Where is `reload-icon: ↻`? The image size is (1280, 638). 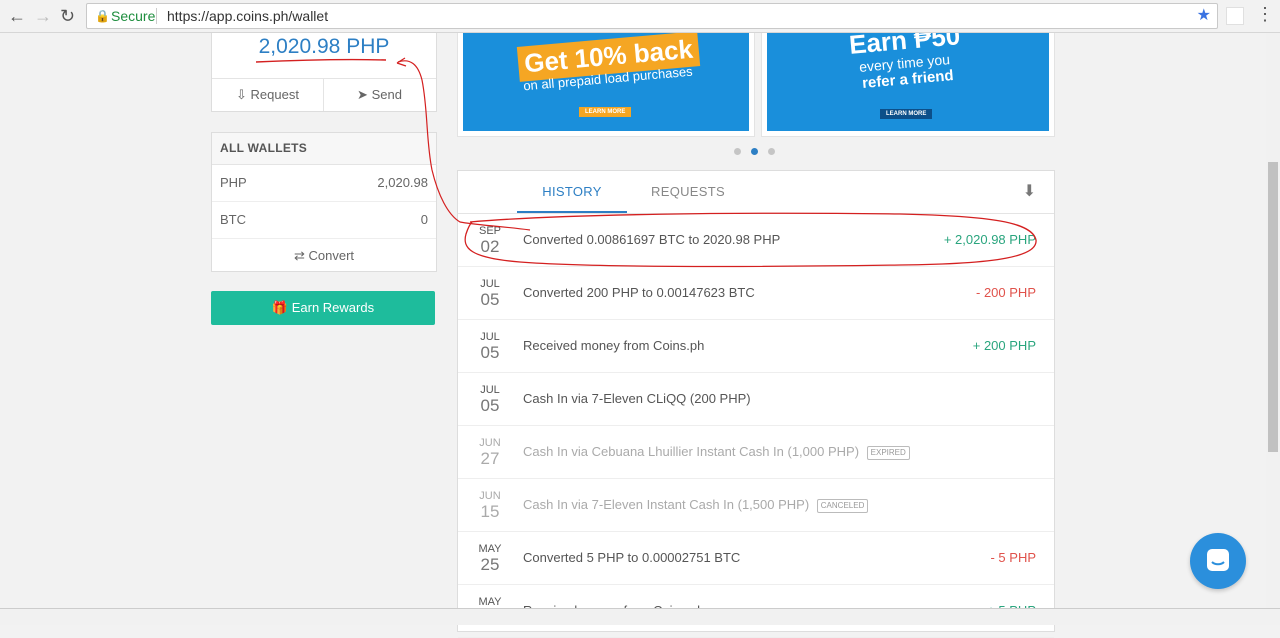 reload-icon: ↻ is located at coordinates (67, 16).